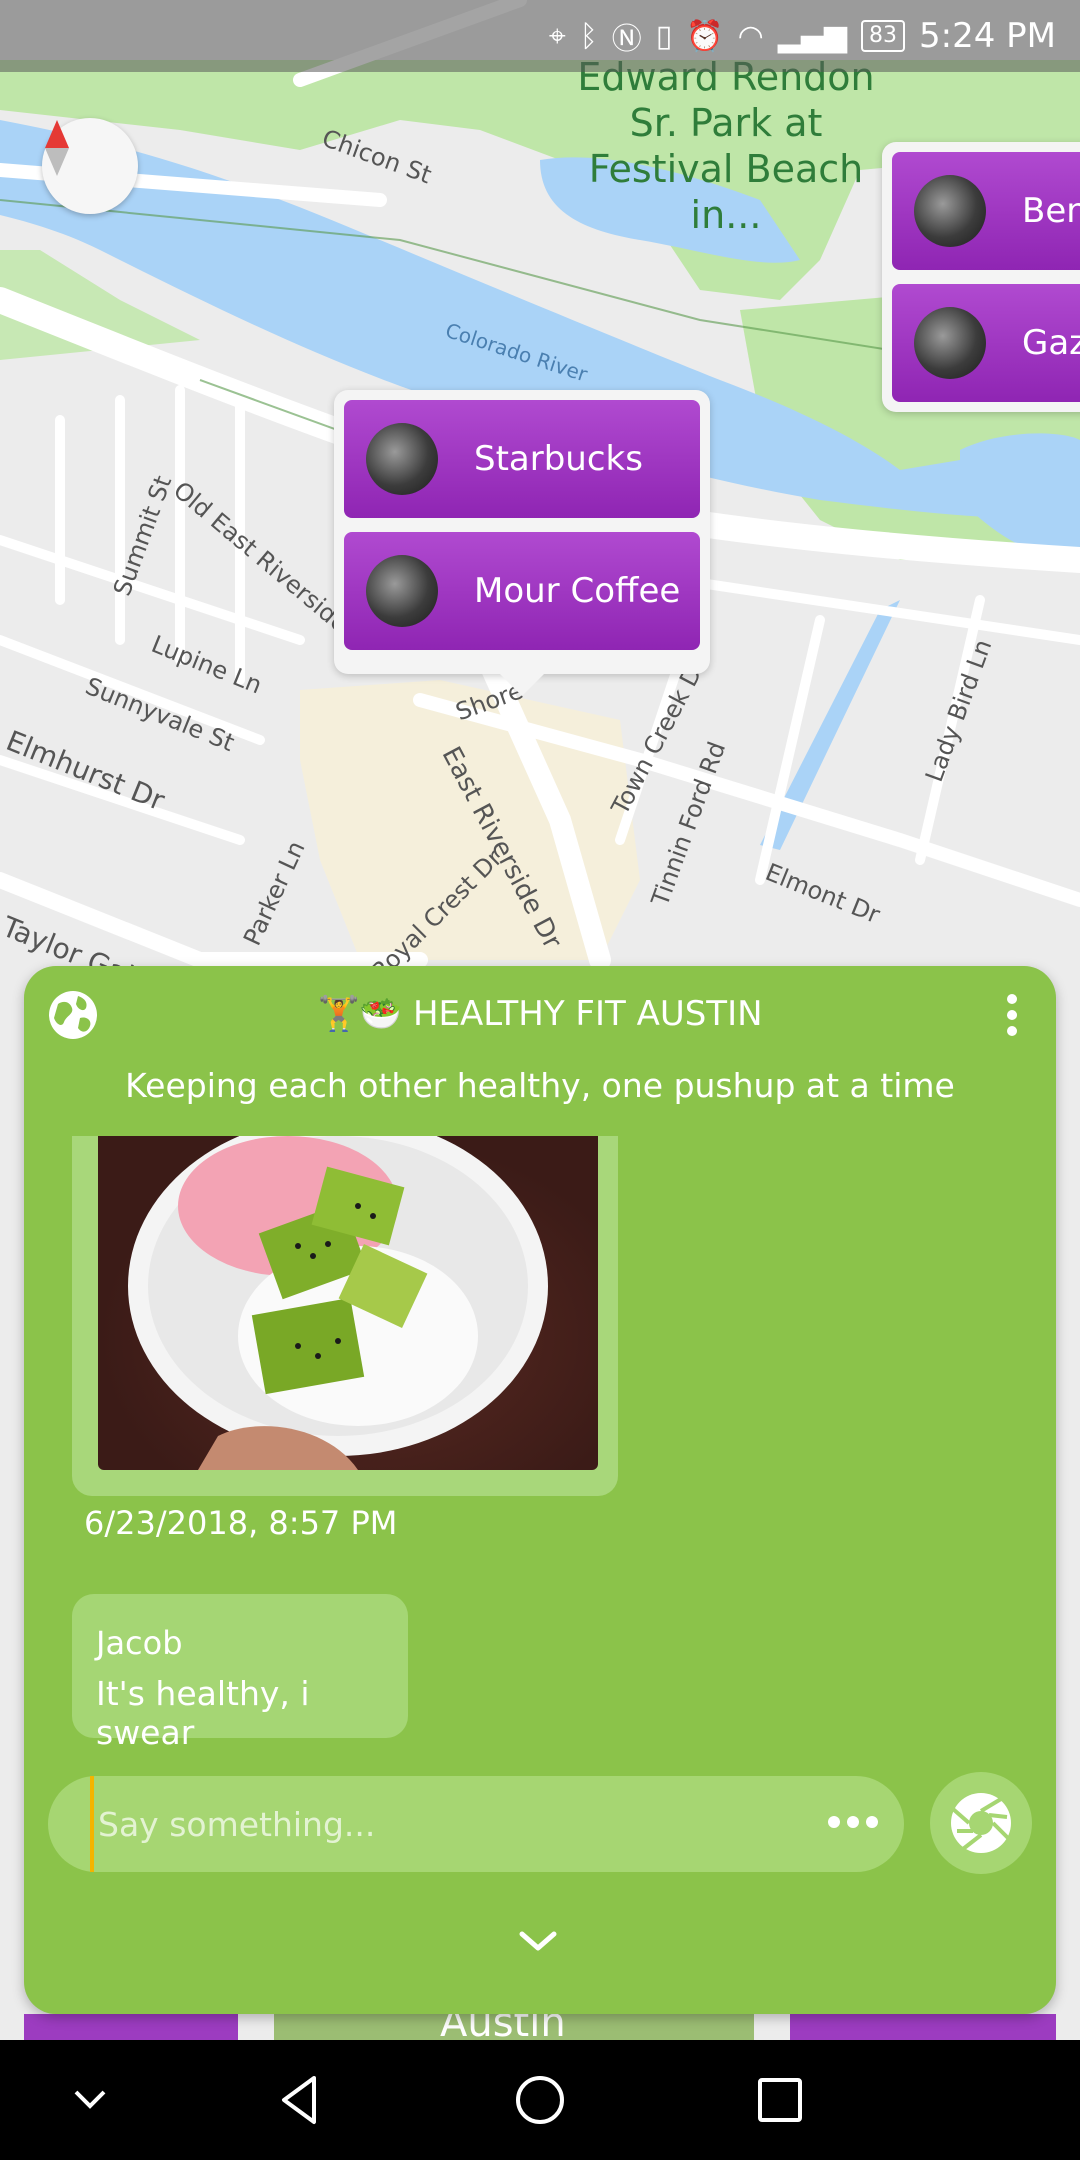 This screenshot has height=2160, width=1080. I want to click on photo-message, so click(345, 1316).